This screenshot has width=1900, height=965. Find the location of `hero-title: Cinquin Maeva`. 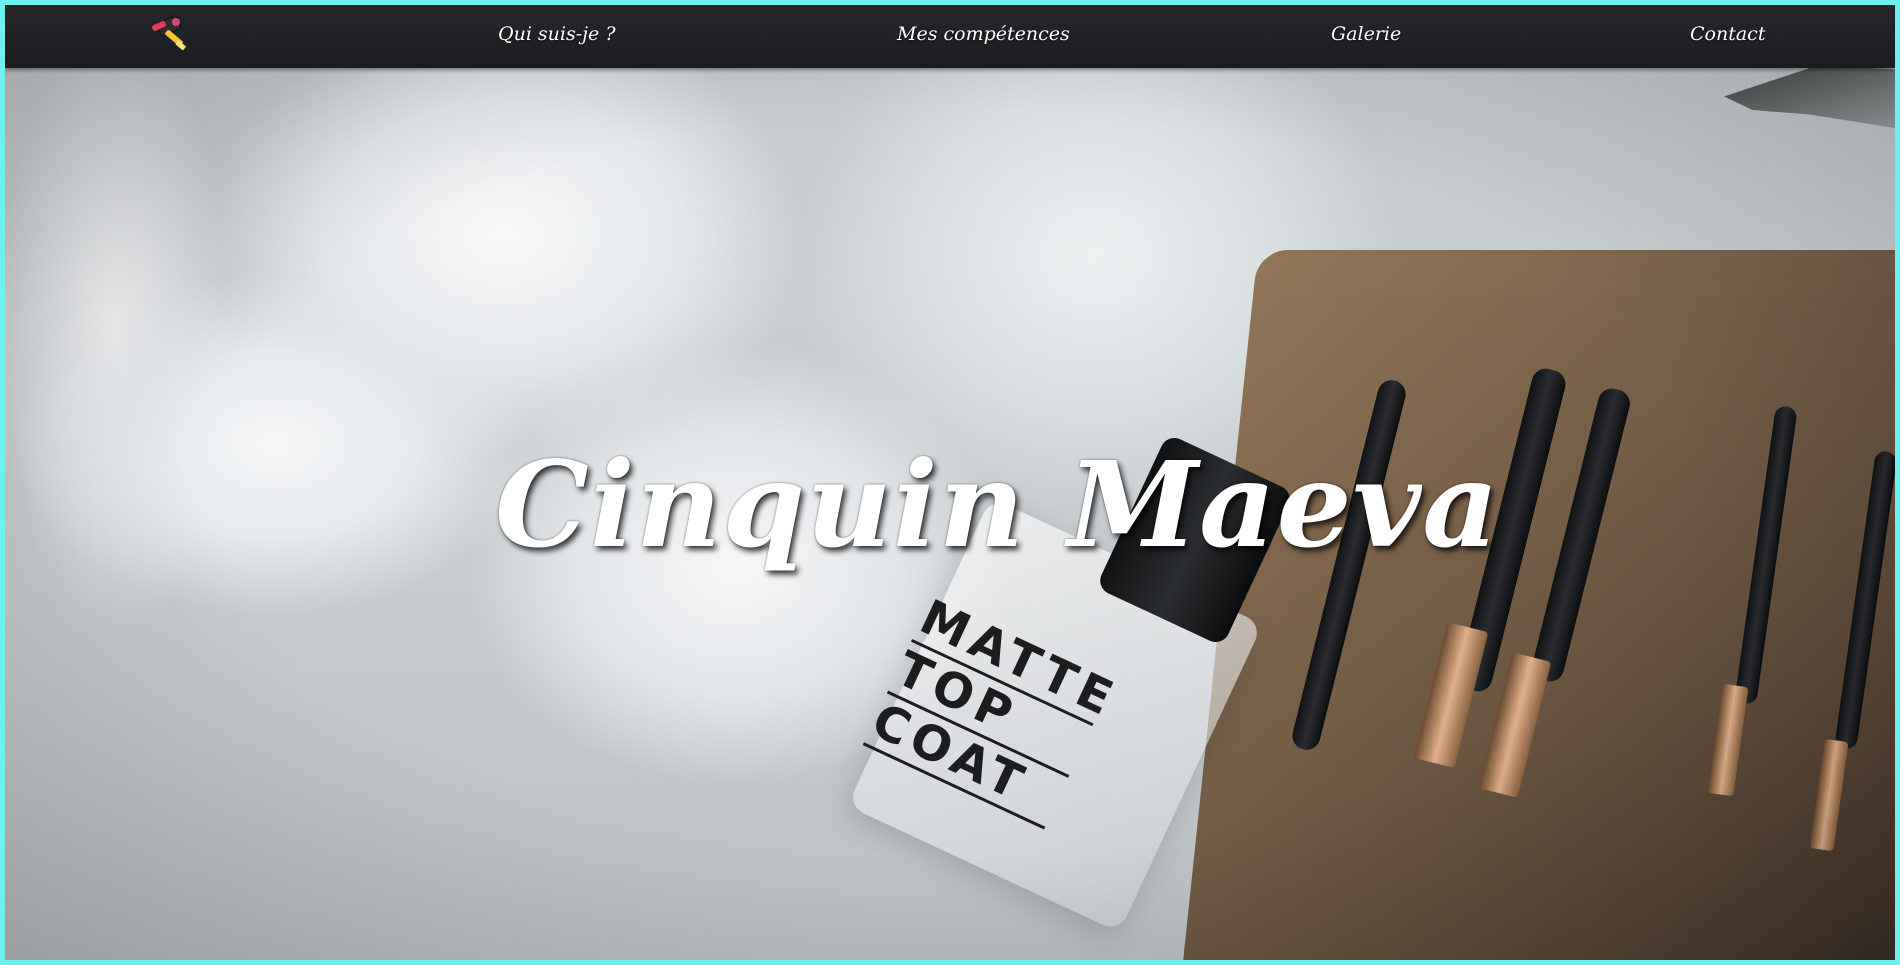

hero-title: Cinquin Maeva is located at coordinates (997, 504).